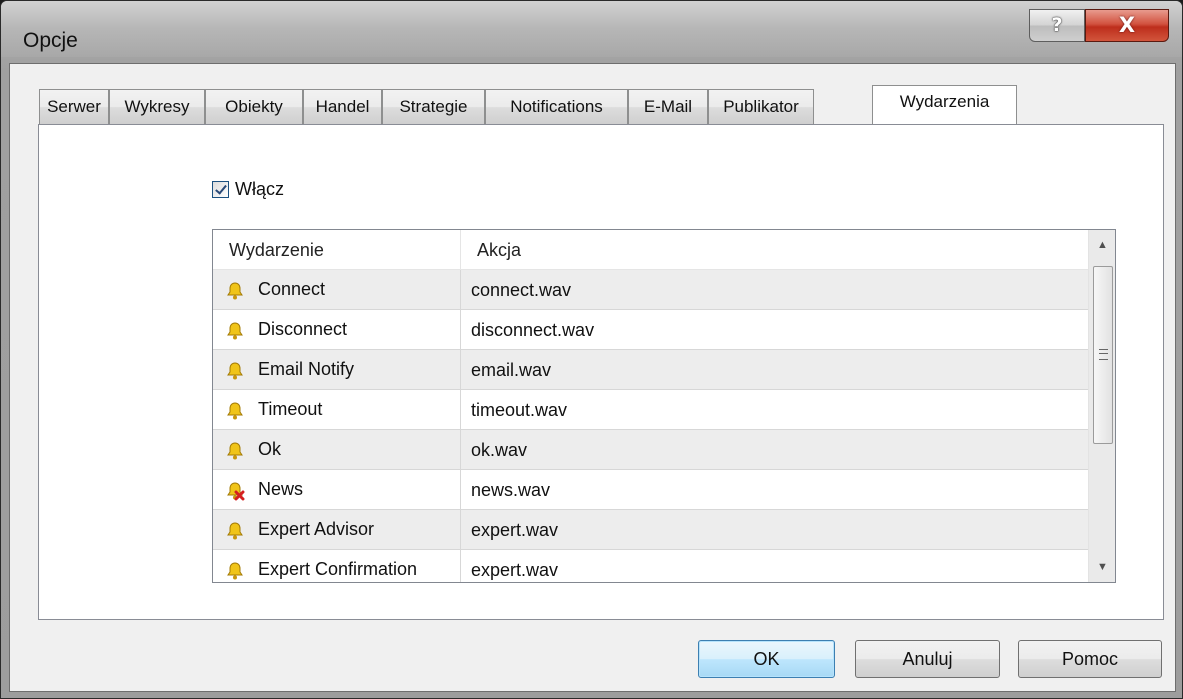 The width and height of the screenshot is (1183, 699). I want to click on grip-icon, so click(1103, 354).